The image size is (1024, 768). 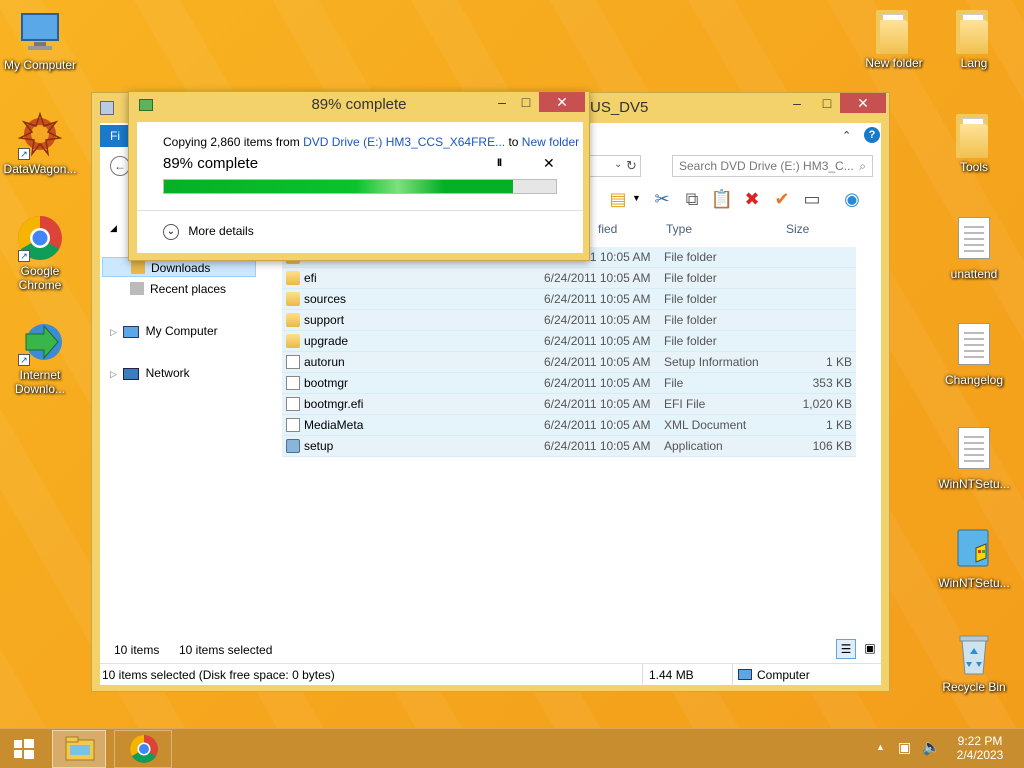 What do you see at coordinates (40, 278) in the screenshot?
I see `desktop-icon-label: Google Chrome` at bounding box center [40, 278].